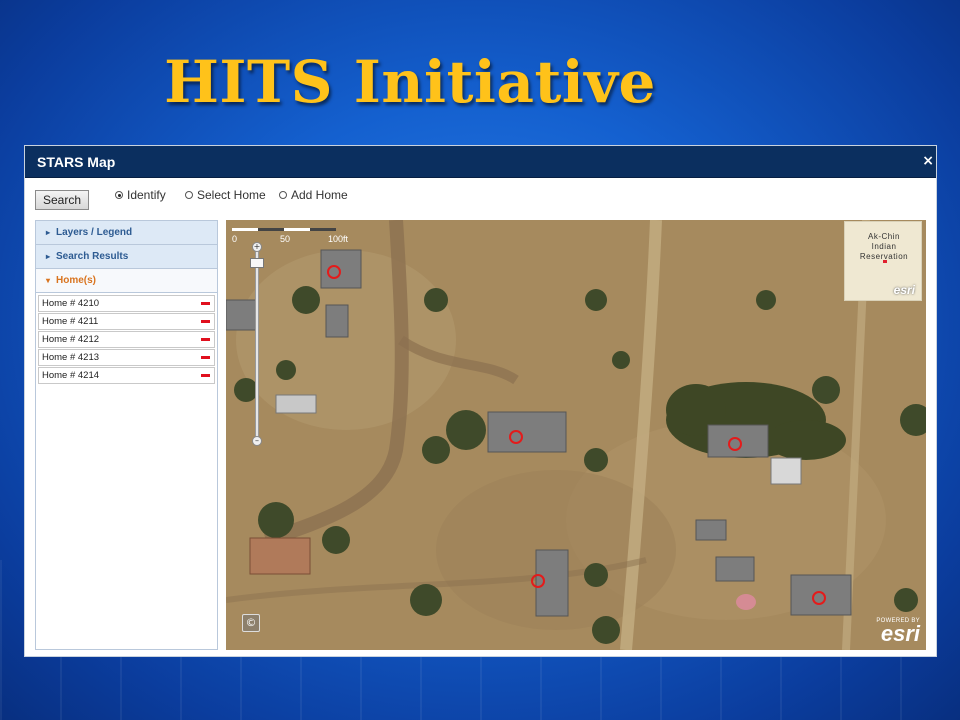  What do you see at coordinates (126, 321) in the screenshot?
I see `list-item: Home # 4211` at bounding box center [126, 321].